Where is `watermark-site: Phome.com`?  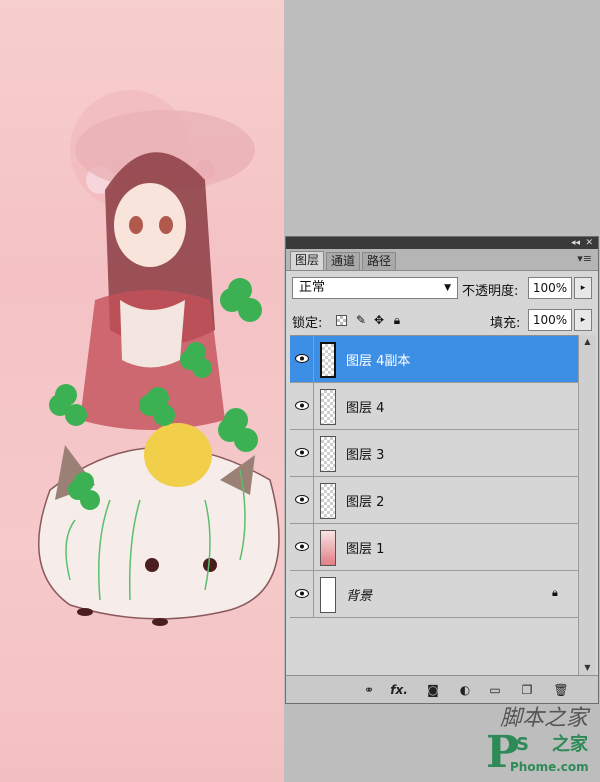 watermark-site: Phome.com is located at coordinates (549, 767).